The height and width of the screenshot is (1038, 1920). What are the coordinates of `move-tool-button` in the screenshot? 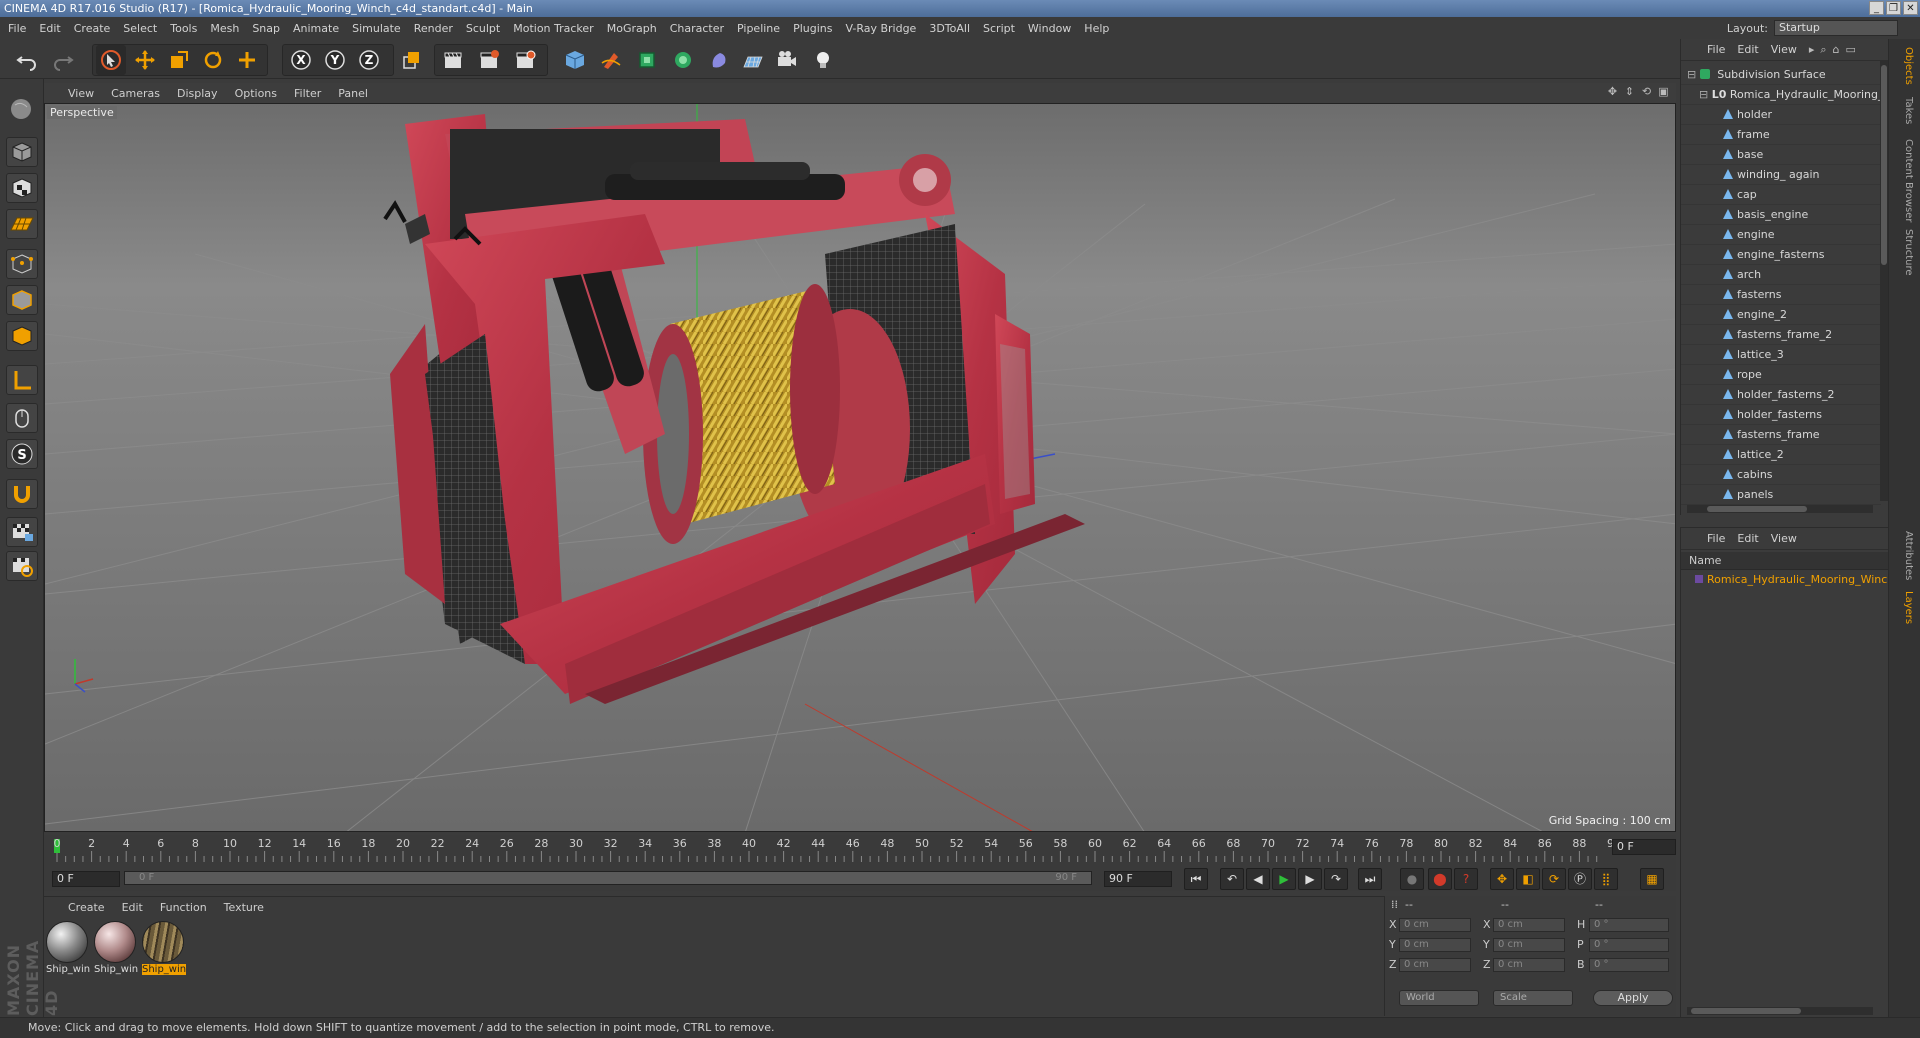 It's located at (145, 60).